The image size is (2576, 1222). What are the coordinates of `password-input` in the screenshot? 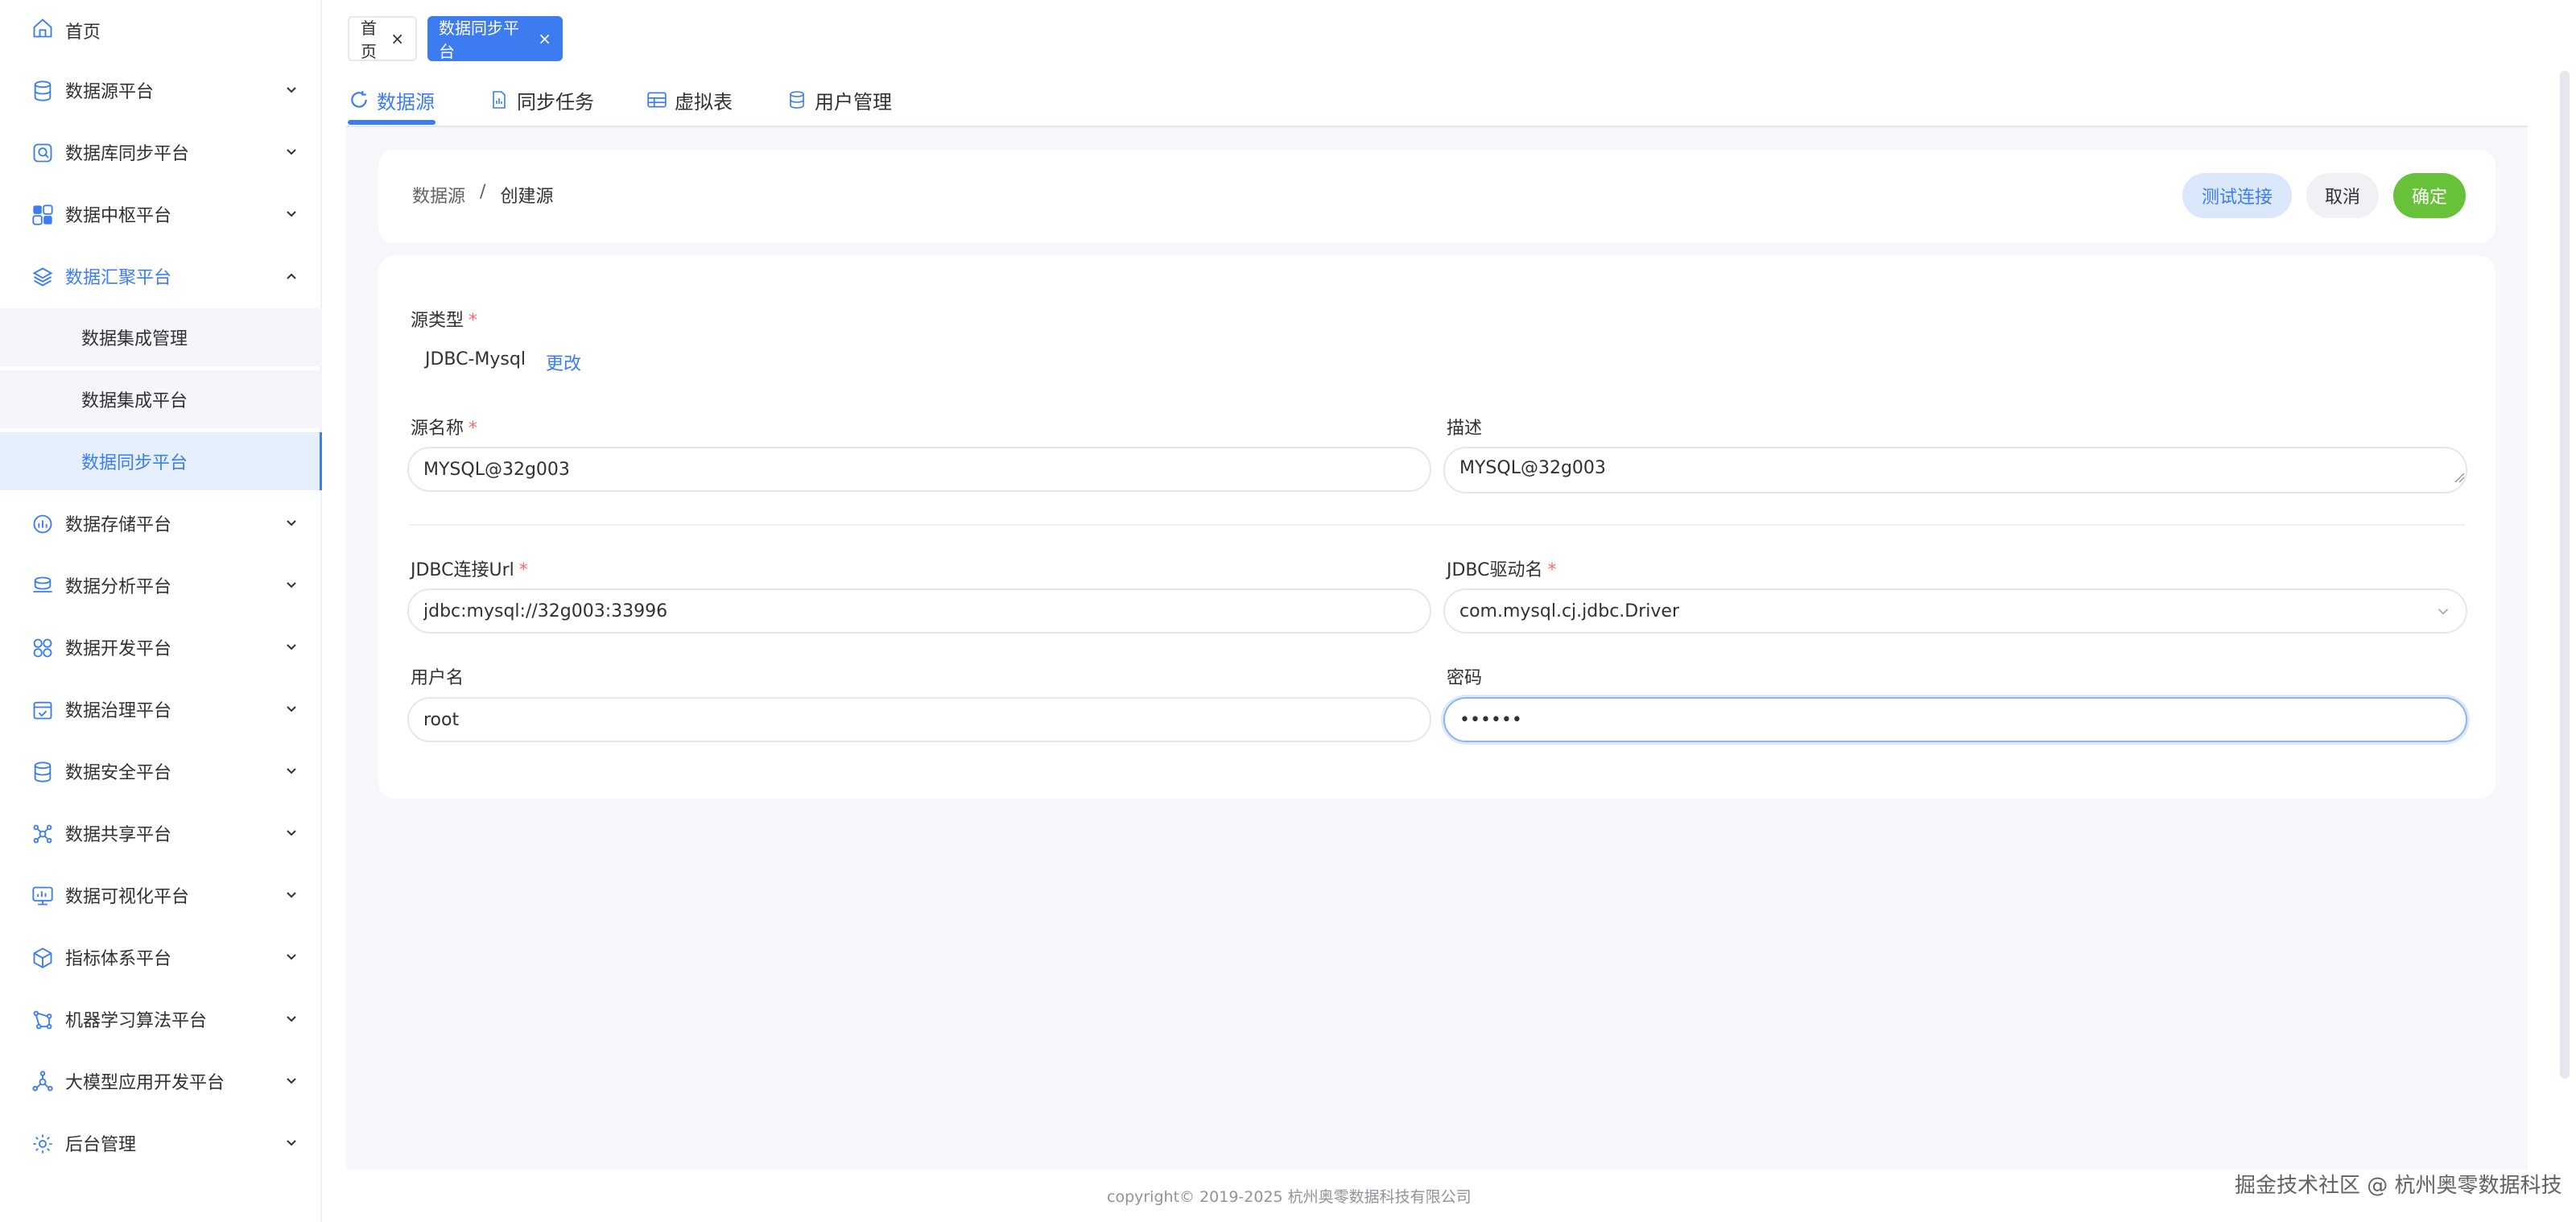 It's located at (1955, 719).